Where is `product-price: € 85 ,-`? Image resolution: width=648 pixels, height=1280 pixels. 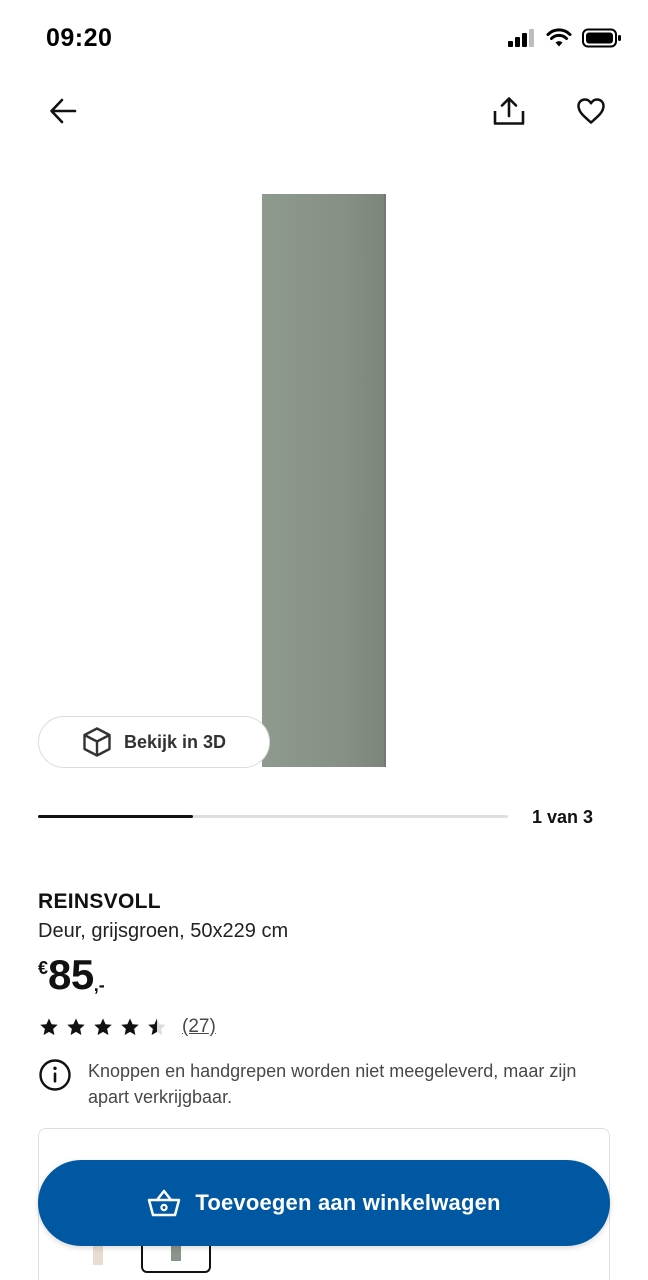
product-price: € 85 ,- is located at coordinates (324, 975).